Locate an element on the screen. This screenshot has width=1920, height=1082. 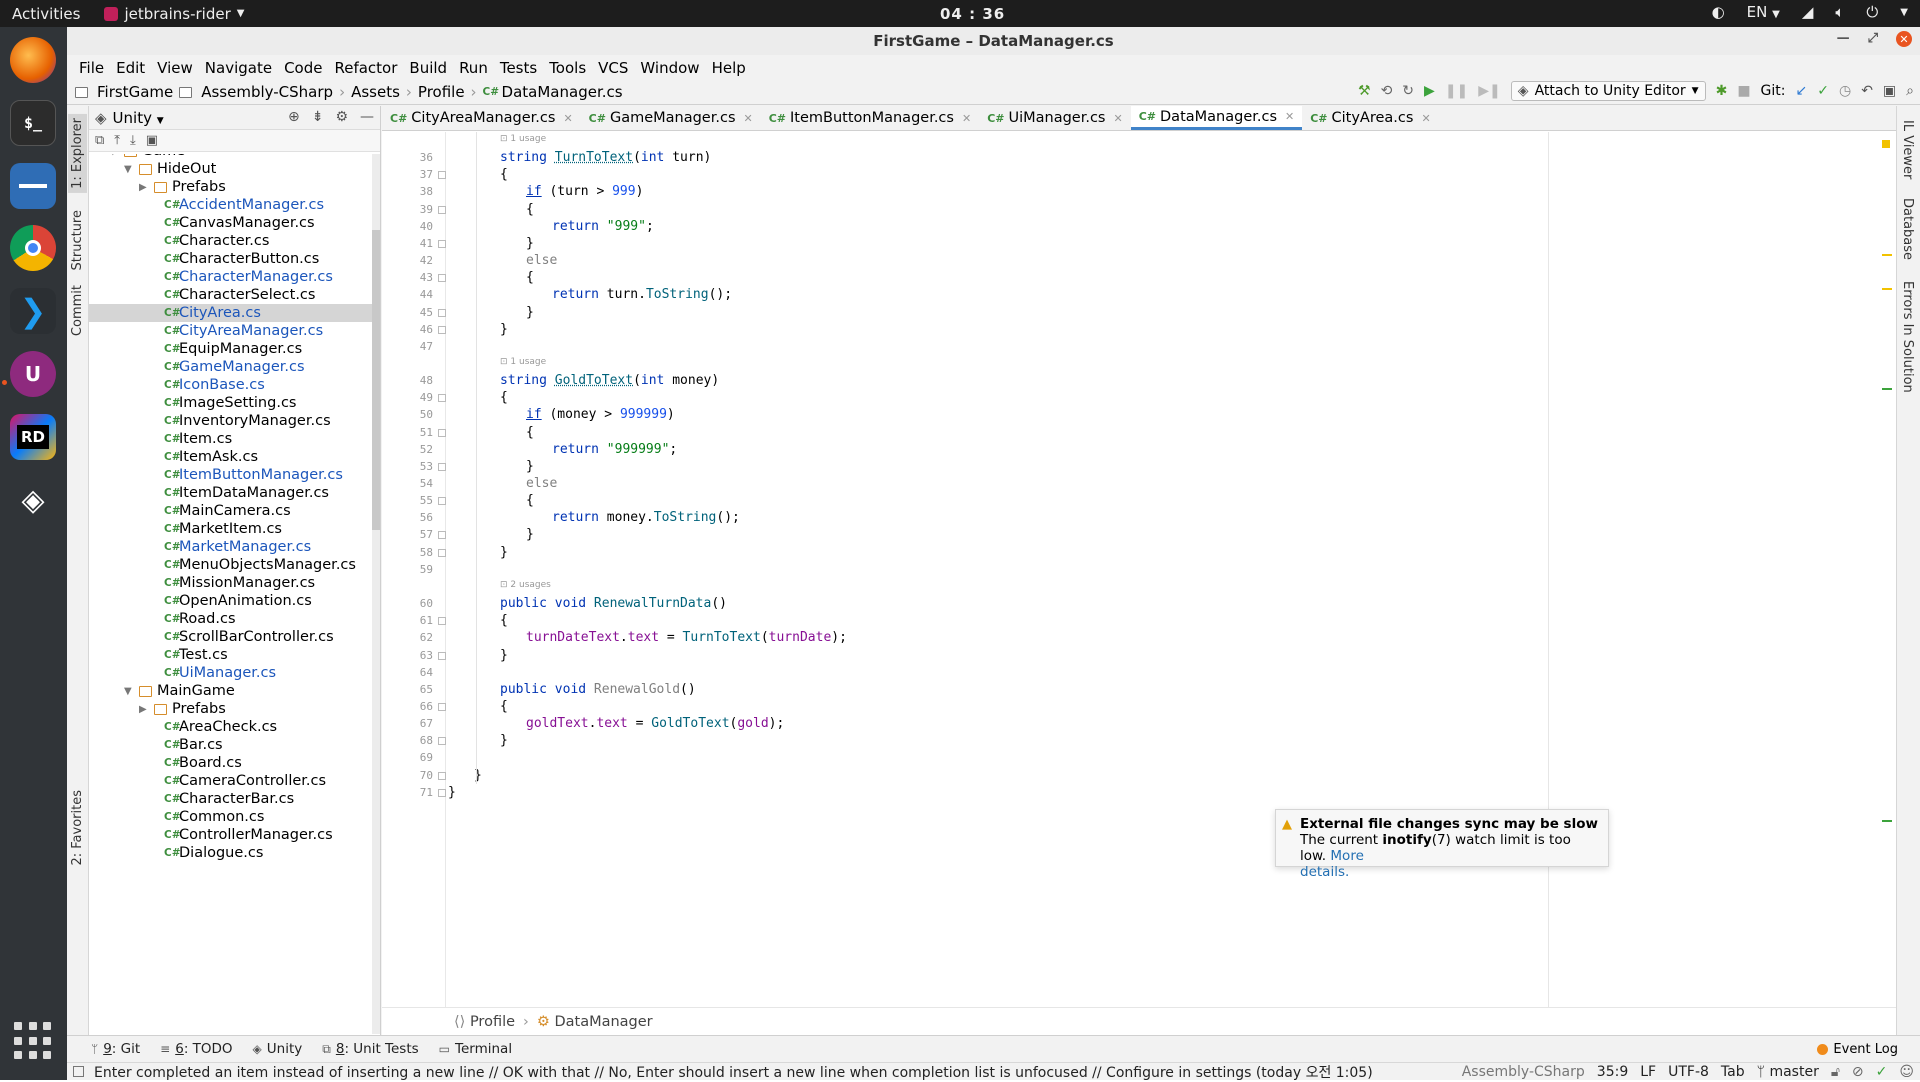
breadcrumb-class: ⚙ DataManager is located at coordinates (595, 1022).